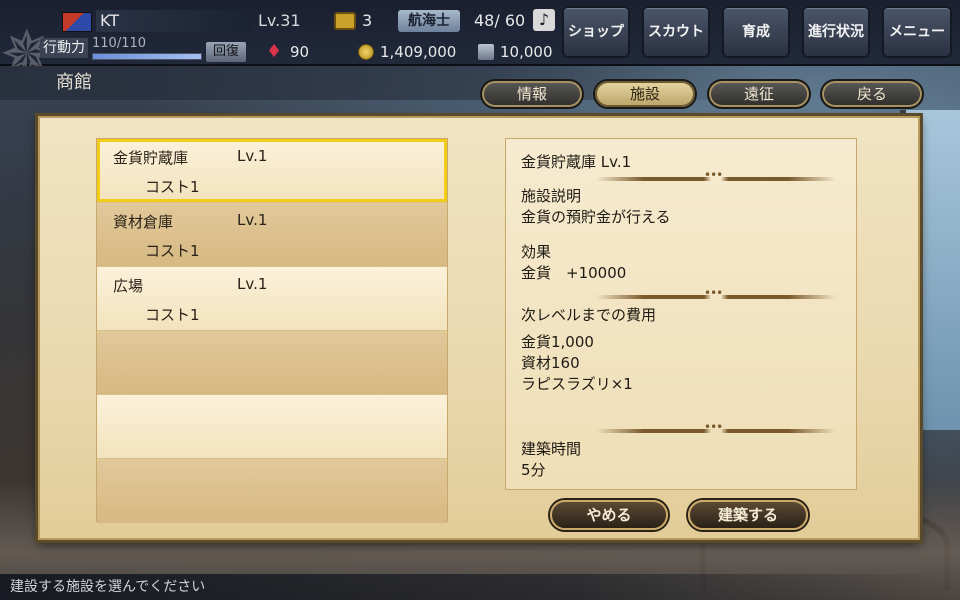 The width and height of the screenshot is (960, 600). What do you see at coordinates (429, 21) in the screenshot?
I see `rank-badge: 航海士` at bounding box center [429, 21].